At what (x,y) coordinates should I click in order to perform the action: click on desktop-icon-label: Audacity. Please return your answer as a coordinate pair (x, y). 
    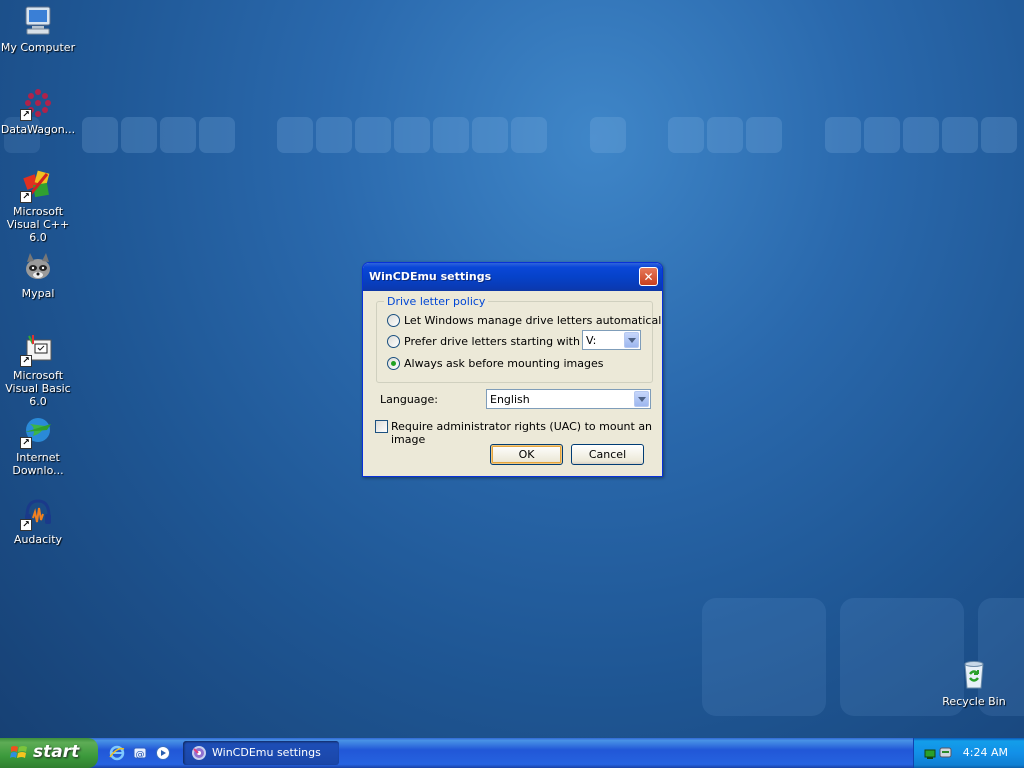
    Looking at the image, I should click on (38, 539).